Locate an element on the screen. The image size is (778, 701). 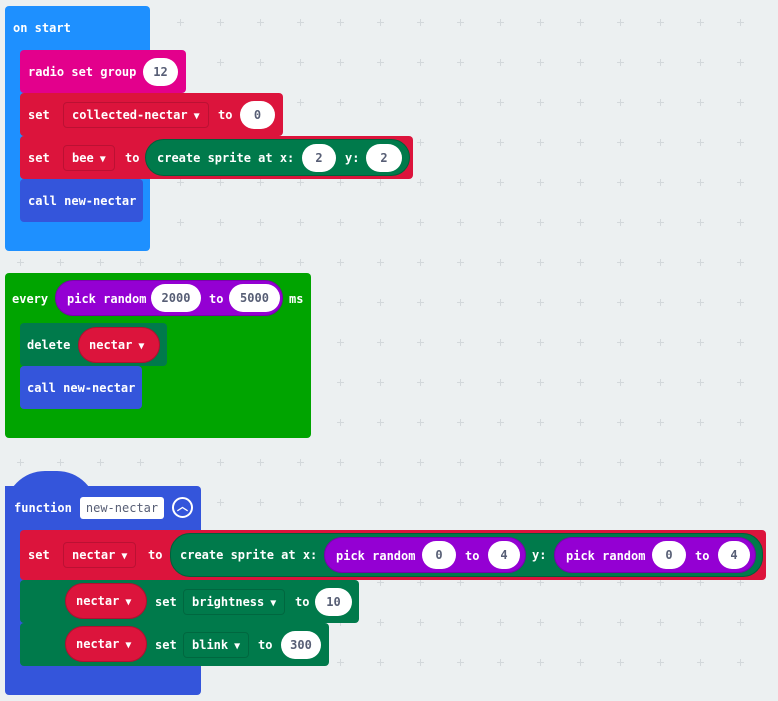
on-start-label: on start is located at coordinates (42, 28).